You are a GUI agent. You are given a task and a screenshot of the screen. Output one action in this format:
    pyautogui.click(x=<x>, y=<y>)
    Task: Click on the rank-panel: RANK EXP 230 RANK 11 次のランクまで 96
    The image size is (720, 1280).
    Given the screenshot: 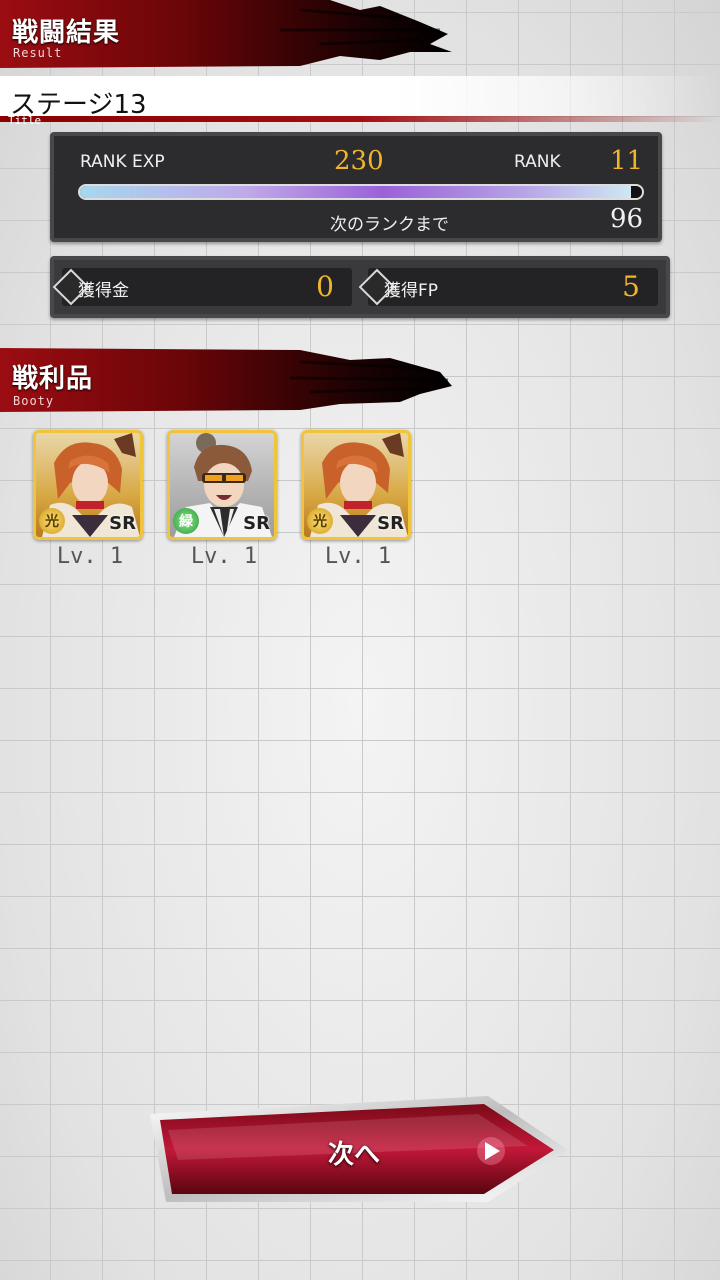 What is the action you would take?
    pyautogui.click(x=356, y=187)
    